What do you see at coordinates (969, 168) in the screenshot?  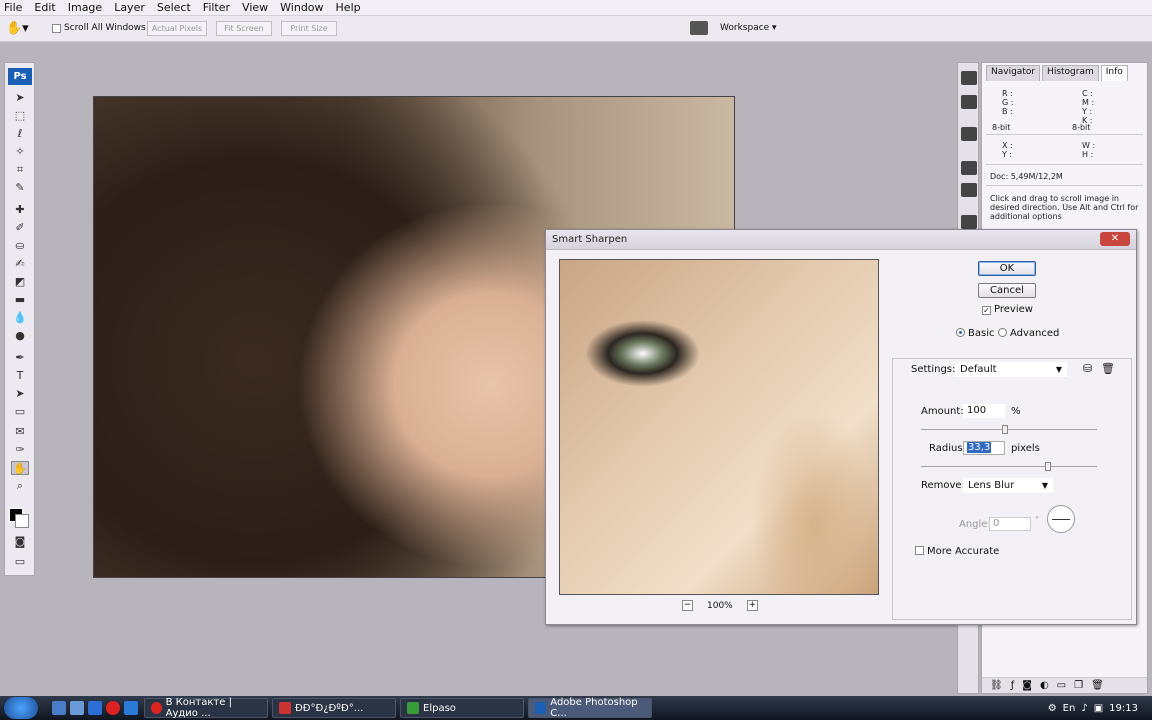 I see `brushes-panel-icon` at bounding box center [969, 168].